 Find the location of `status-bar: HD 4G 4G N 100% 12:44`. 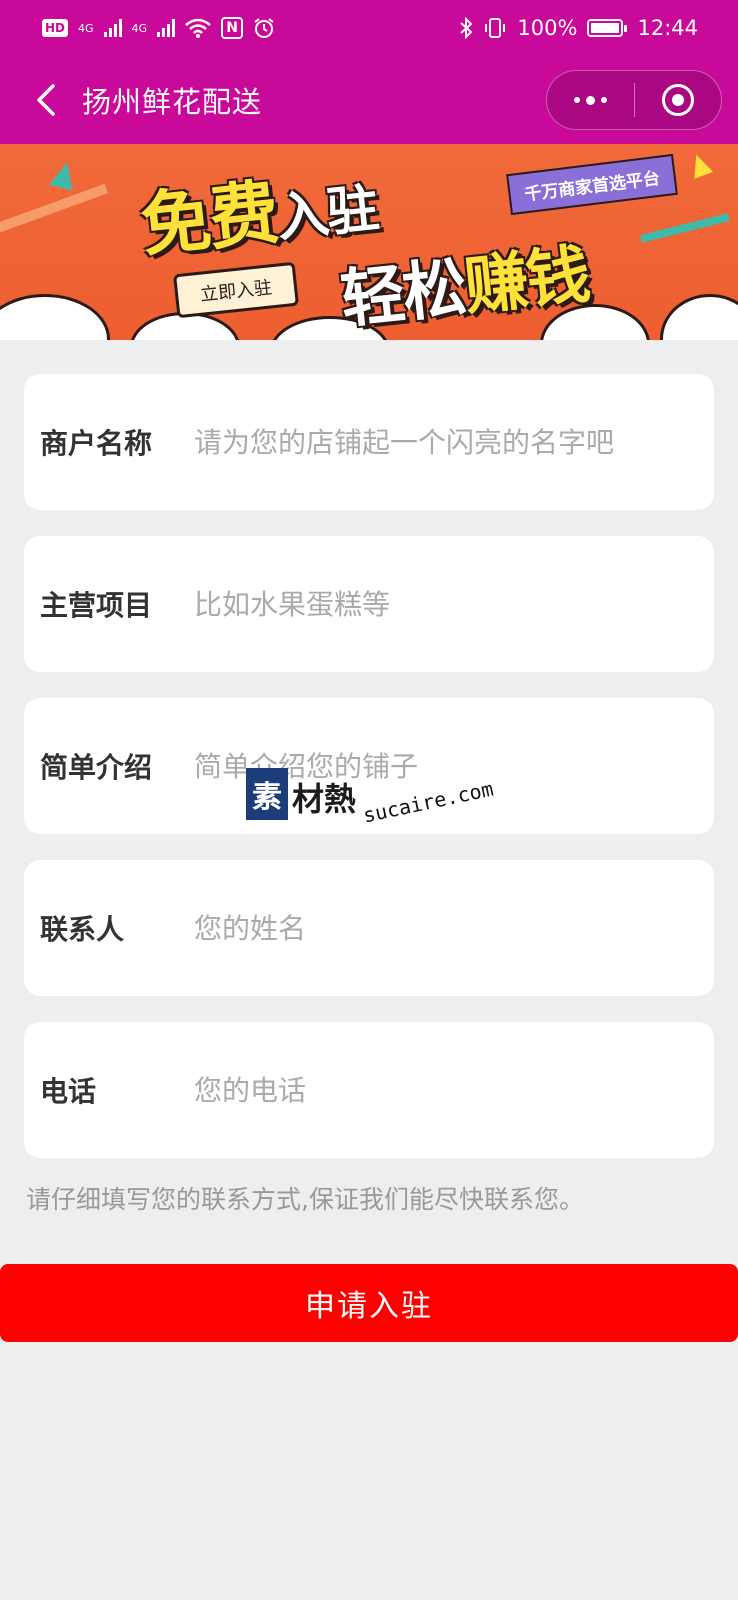

status-bar: HD 4G 4G N 100% 12:44 is located at coordinates (369, 28).